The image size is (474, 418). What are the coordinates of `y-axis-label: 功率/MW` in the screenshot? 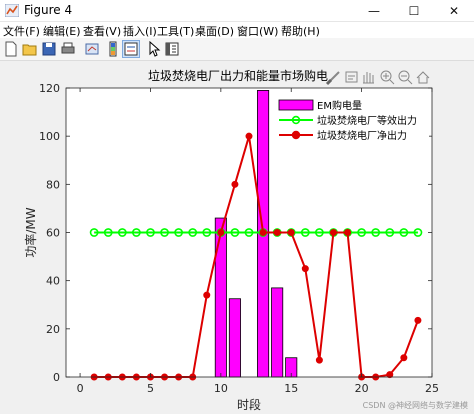 It's located at (30, 232).